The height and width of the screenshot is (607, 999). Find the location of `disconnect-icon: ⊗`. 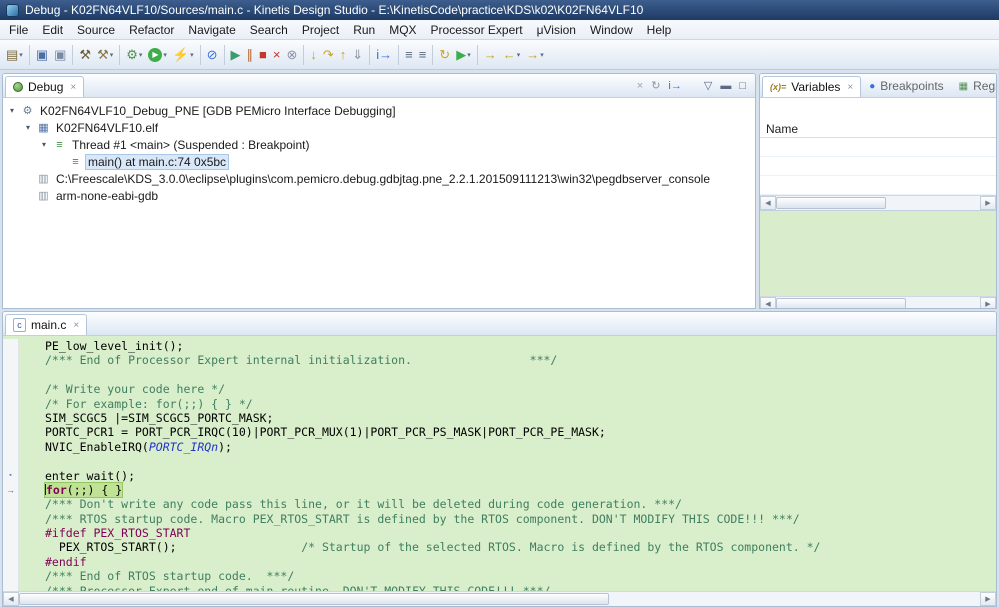

disconnect-icon: ⊗ is located at coordinates (291, 55).